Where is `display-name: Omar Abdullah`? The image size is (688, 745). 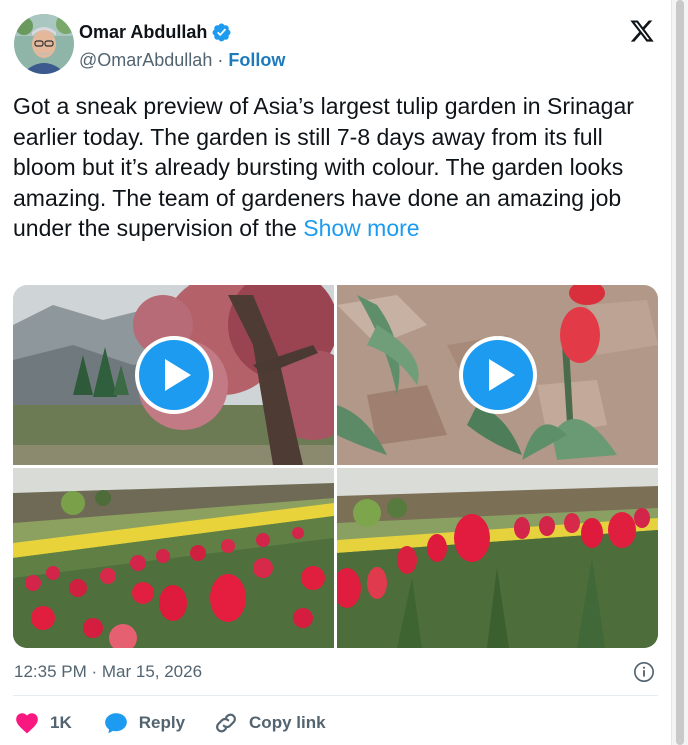
display-name: Omar Abdullah is located at coordinates (143, 32).